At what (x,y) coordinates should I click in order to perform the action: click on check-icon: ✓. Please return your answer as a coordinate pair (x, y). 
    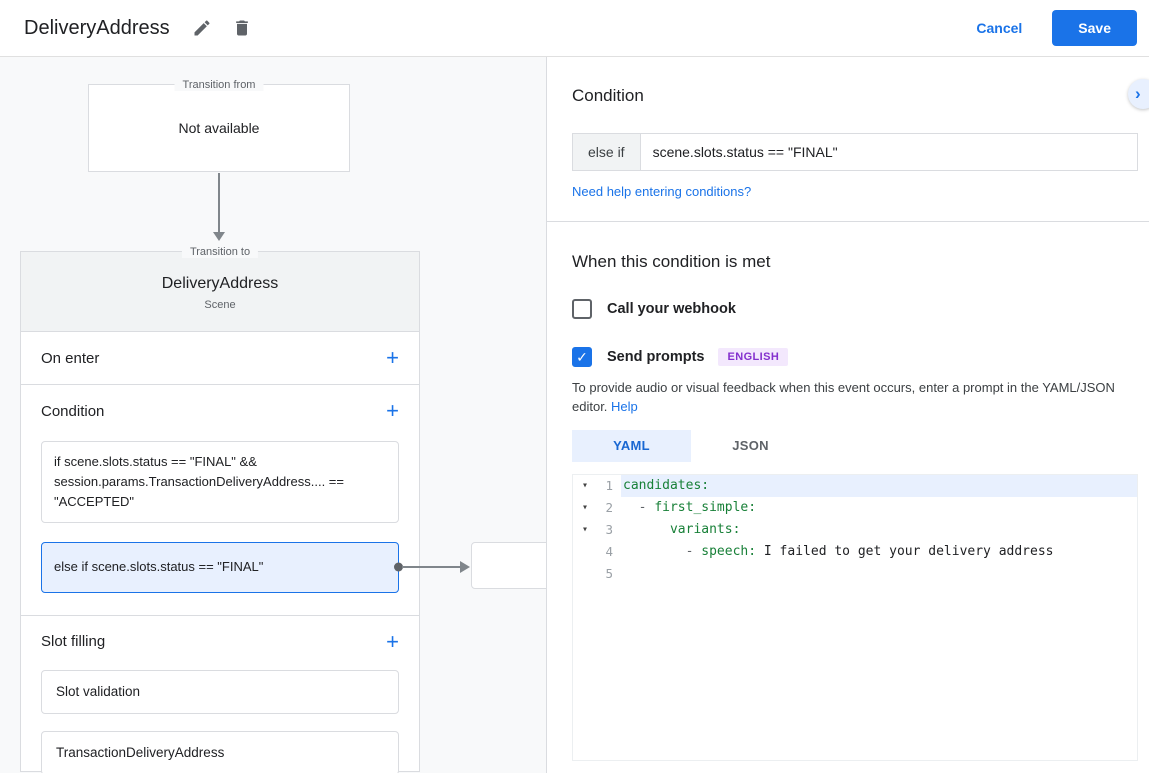
    Looking at the image, I should click on (582, 357).